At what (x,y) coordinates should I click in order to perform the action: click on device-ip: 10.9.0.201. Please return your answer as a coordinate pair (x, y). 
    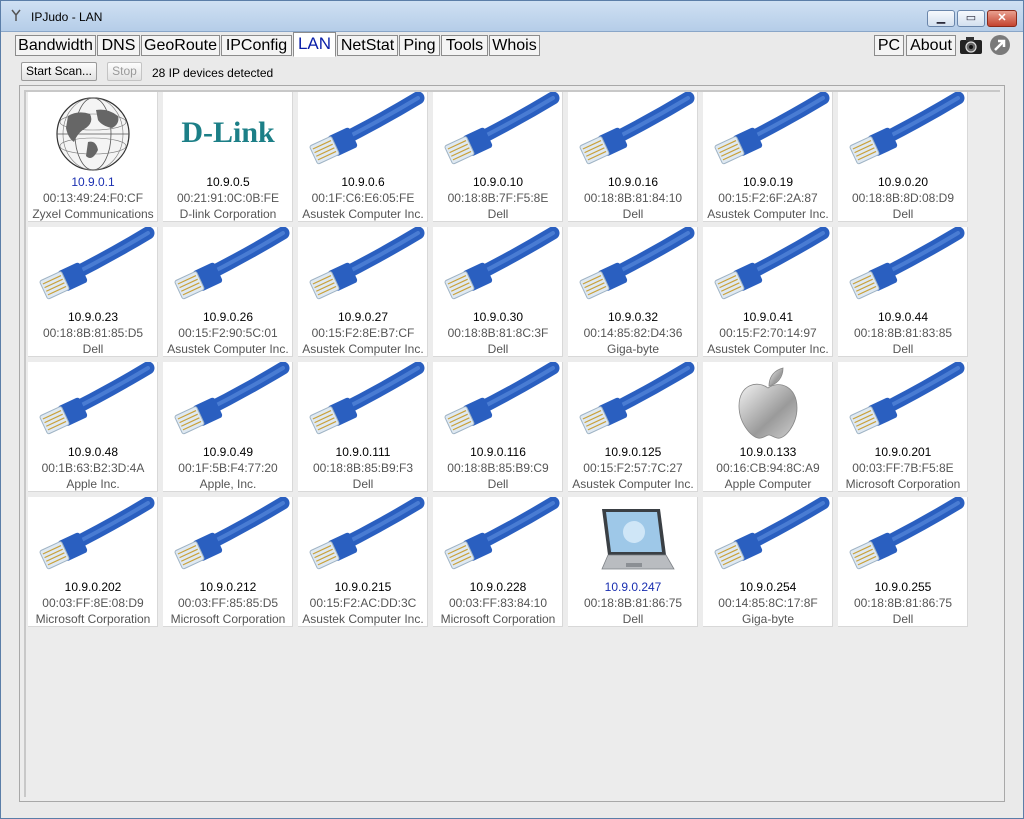
    Looking at the image, I should click on (903, 452).